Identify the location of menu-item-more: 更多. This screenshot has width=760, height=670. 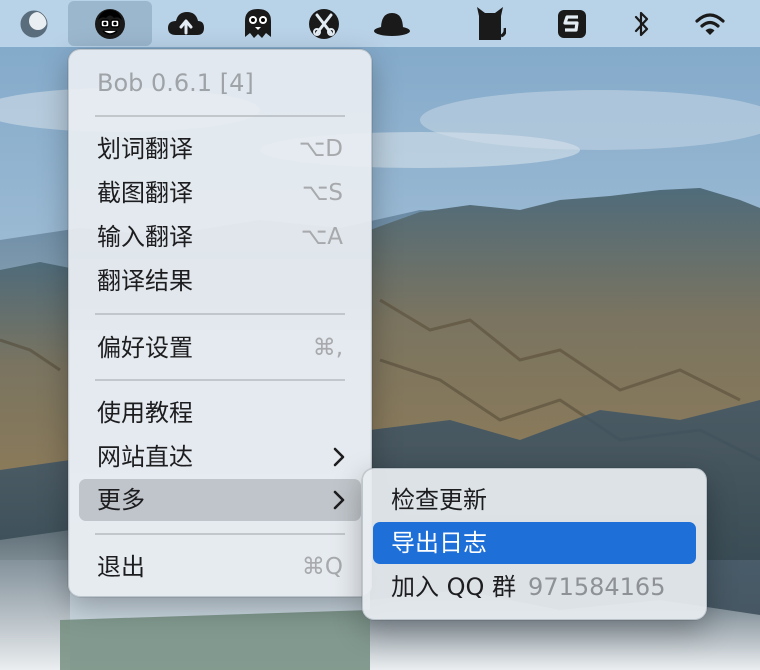
(220, 500).